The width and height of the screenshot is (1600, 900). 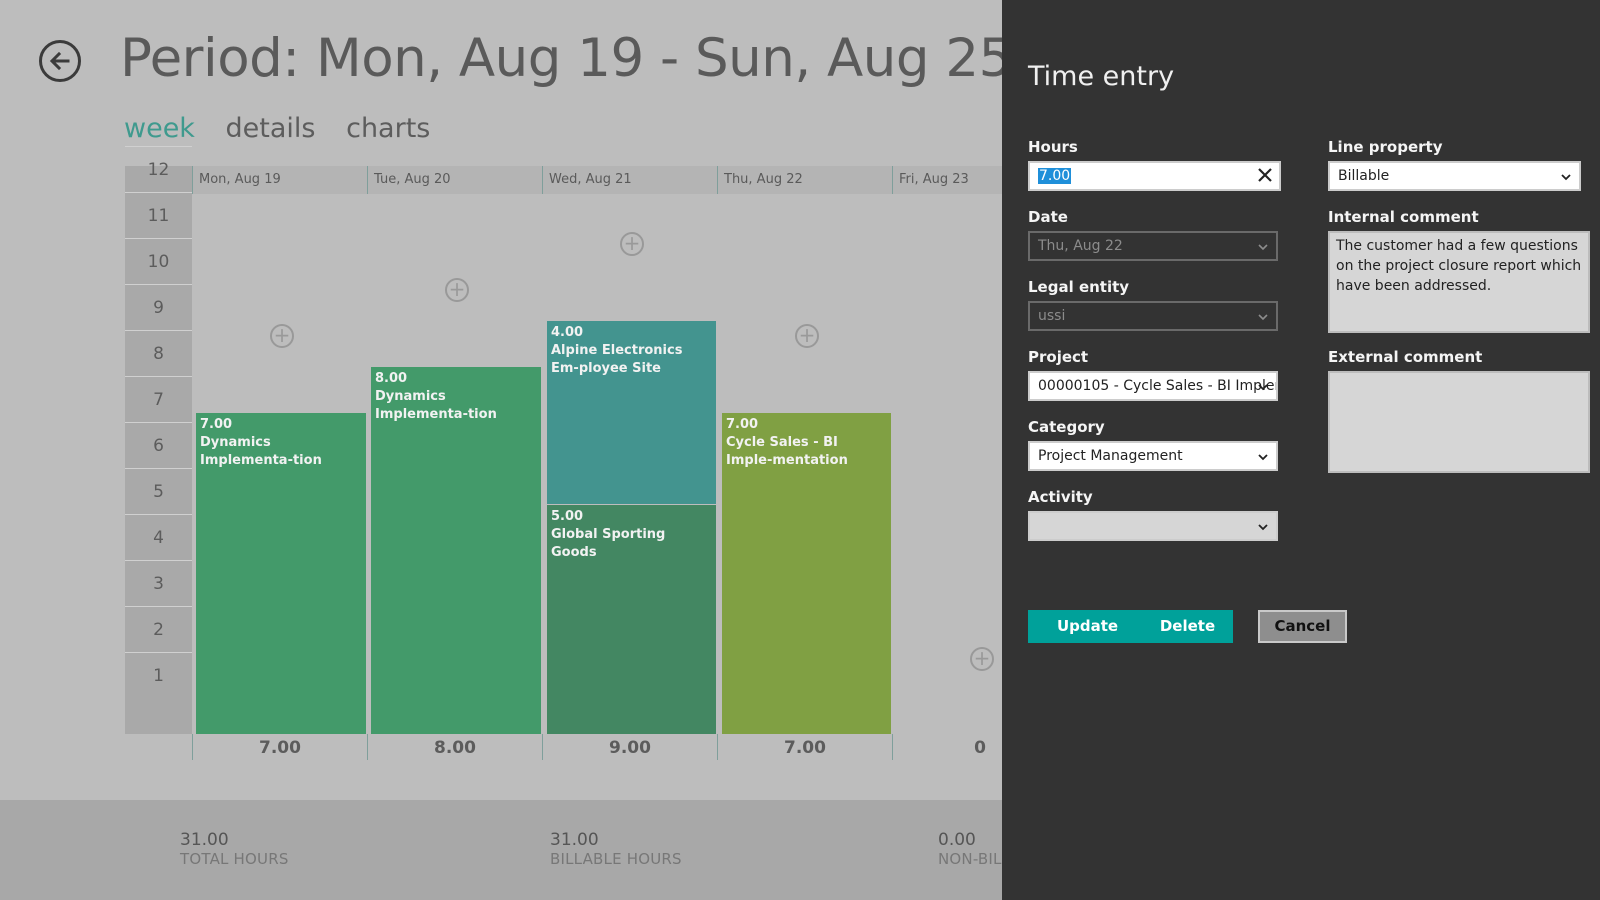 What do you see at coordinates (1079, 287) in the screenshot?
I see `legal-entity-label: Legal entity` at bounding box center [1079, 287].